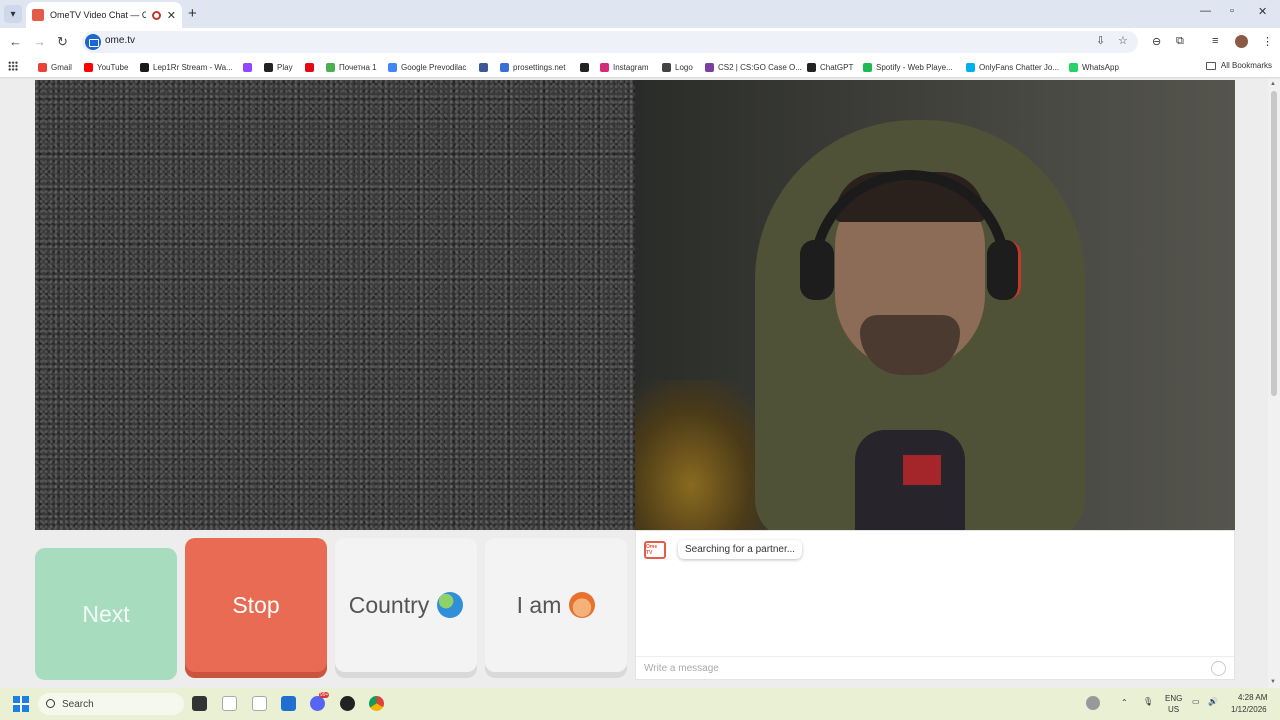  I want to click on close-tab-icon: ✕, so click(171, 15).